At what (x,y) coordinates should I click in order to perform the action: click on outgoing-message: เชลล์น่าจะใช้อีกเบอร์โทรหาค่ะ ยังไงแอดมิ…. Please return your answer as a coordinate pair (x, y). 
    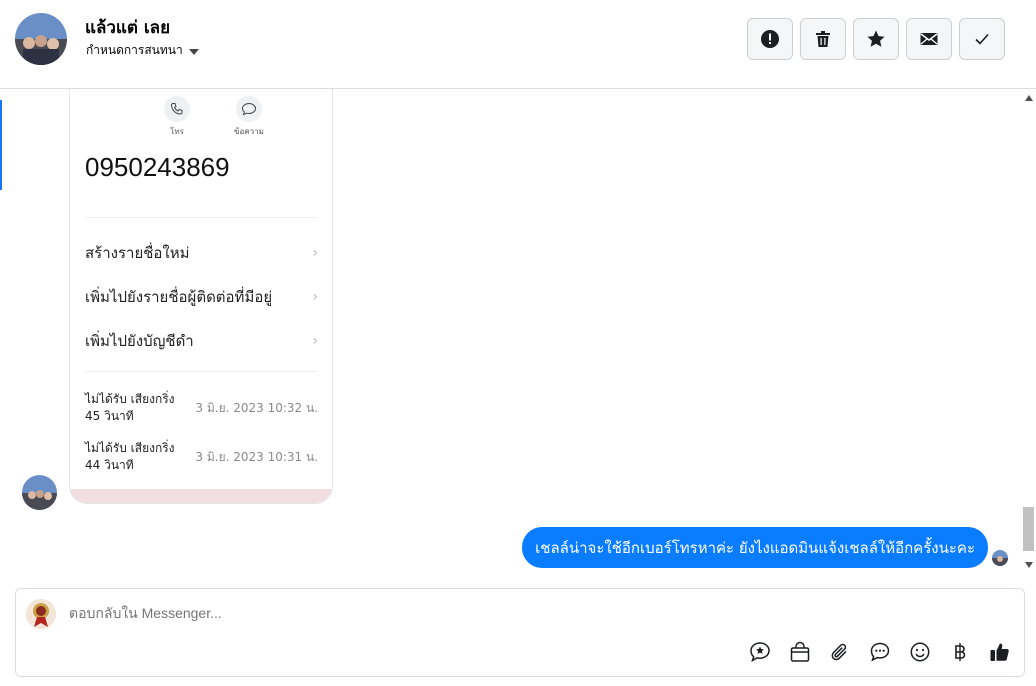
    Looking at the image, I should click on (755, 547).